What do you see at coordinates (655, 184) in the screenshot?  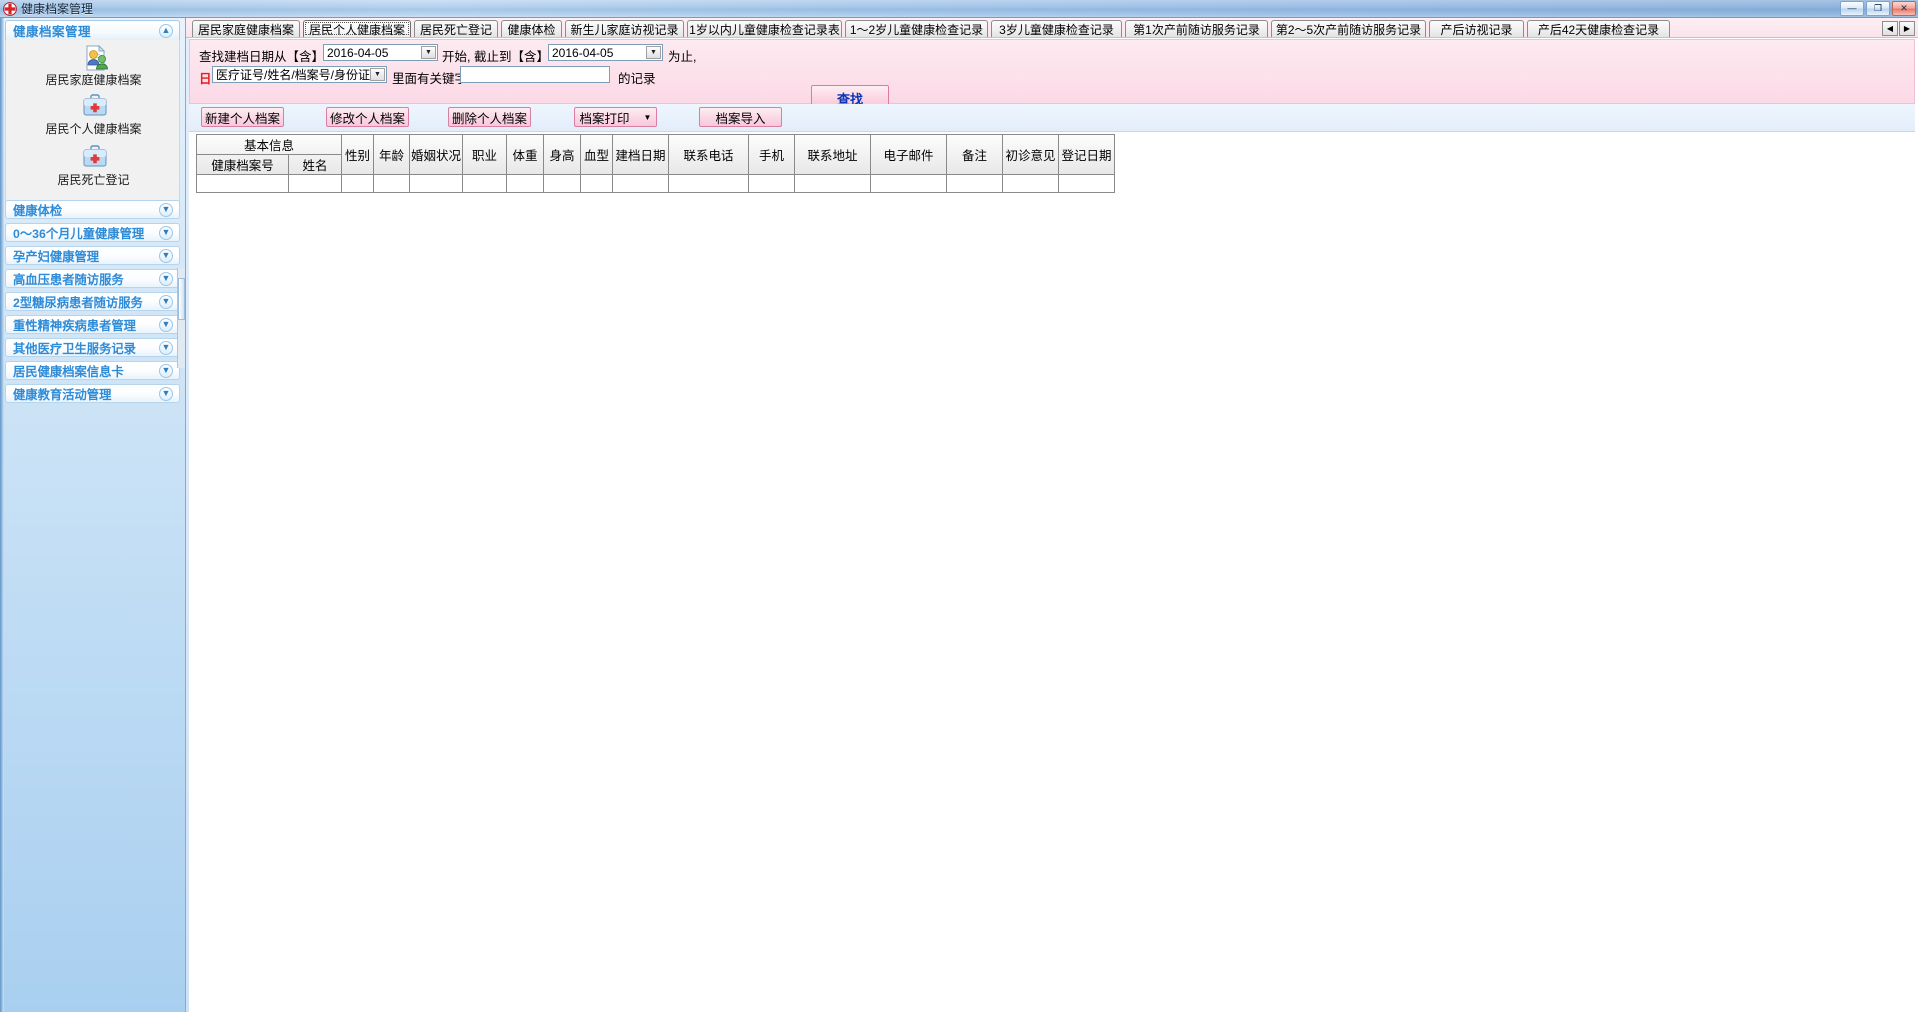 I see `grid-empty-row` at bounding box center [655, 184].